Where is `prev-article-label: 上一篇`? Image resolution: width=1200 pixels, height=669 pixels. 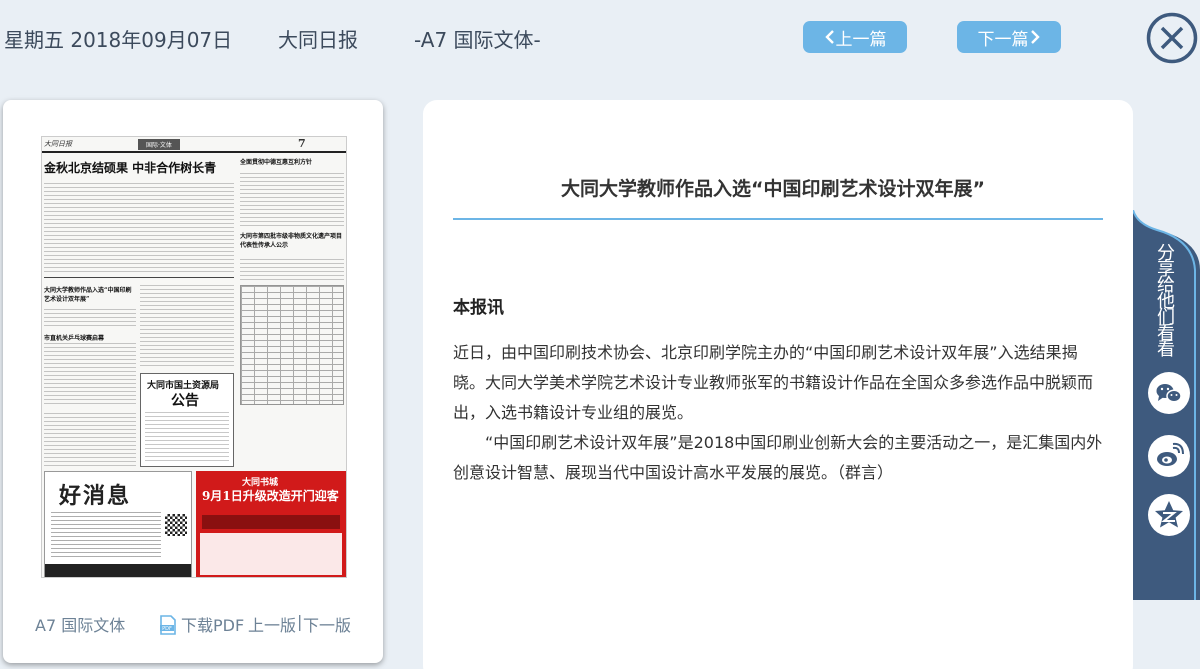 prev-article-label: 上一篇 is located at coordinates (861, 39).